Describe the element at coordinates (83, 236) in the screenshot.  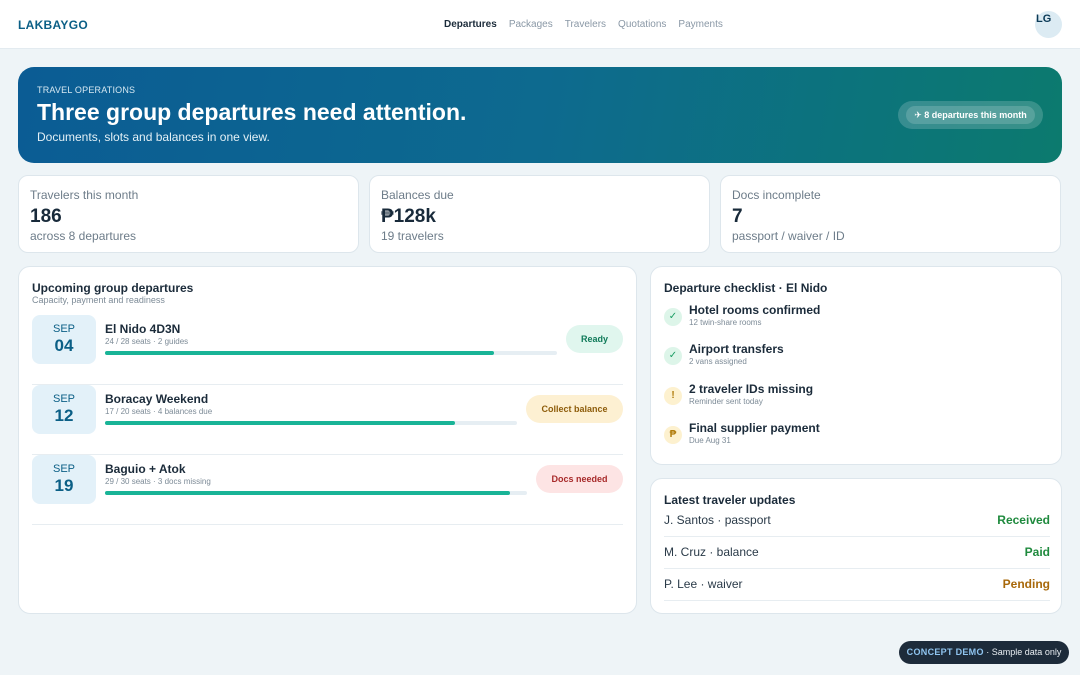
I see `stat-note: across 8 departures` at that location.